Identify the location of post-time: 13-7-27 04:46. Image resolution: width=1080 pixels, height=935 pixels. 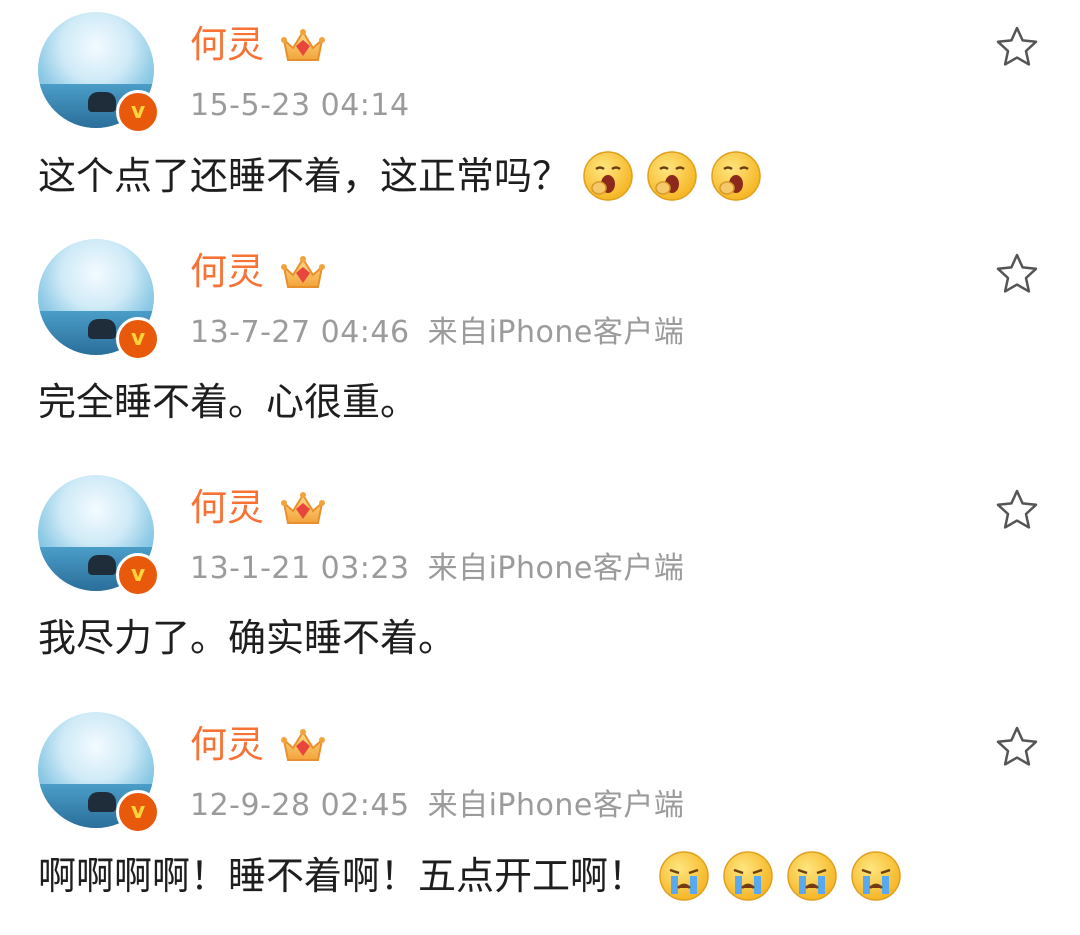
(300, 332).